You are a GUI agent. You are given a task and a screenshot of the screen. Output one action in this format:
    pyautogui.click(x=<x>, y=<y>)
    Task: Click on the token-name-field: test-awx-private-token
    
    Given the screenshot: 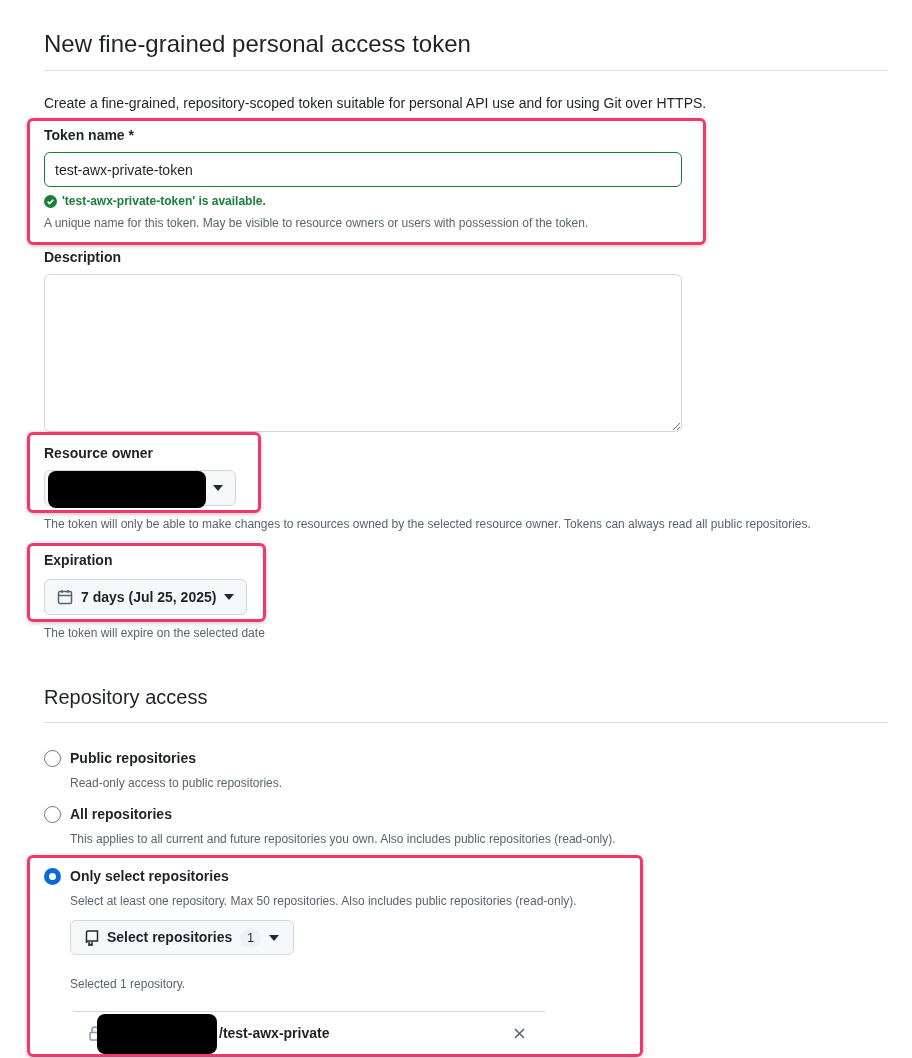 What is the action you would take?
    pyautogui.click(x=363, y=169)
    